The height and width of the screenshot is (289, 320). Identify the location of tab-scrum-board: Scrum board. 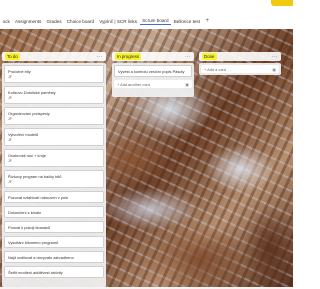
(155, 21).